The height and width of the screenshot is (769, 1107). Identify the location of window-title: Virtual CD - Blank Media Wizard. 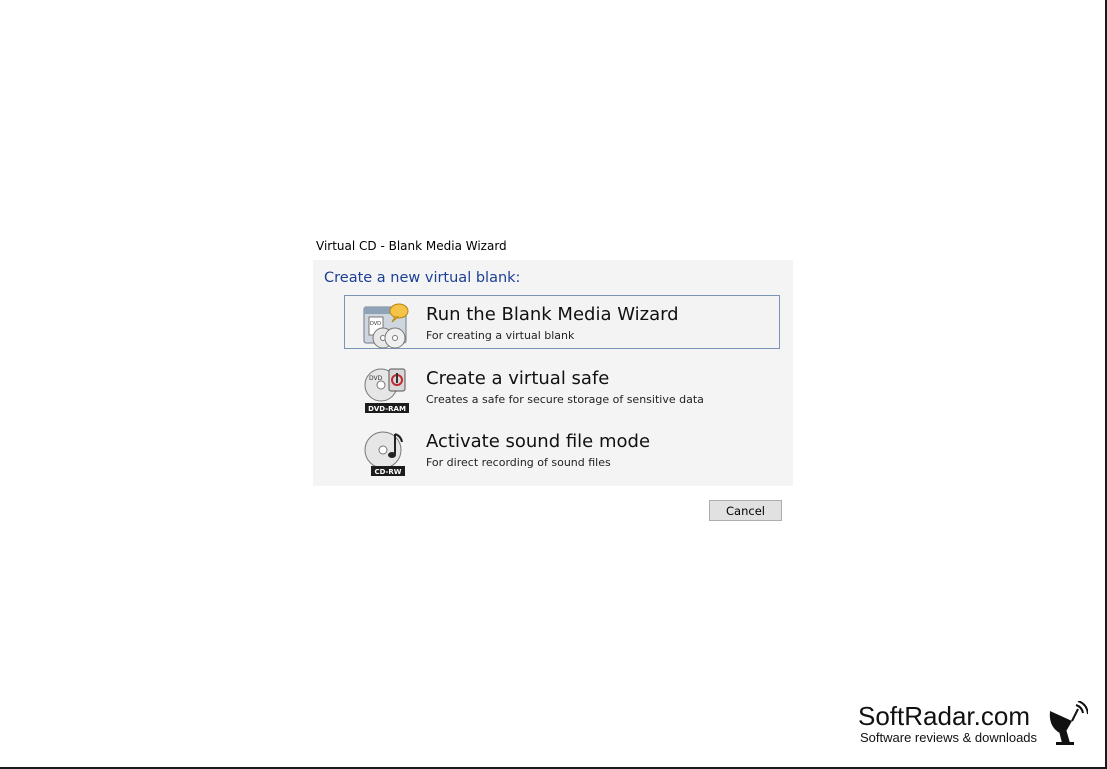
(411, 246).